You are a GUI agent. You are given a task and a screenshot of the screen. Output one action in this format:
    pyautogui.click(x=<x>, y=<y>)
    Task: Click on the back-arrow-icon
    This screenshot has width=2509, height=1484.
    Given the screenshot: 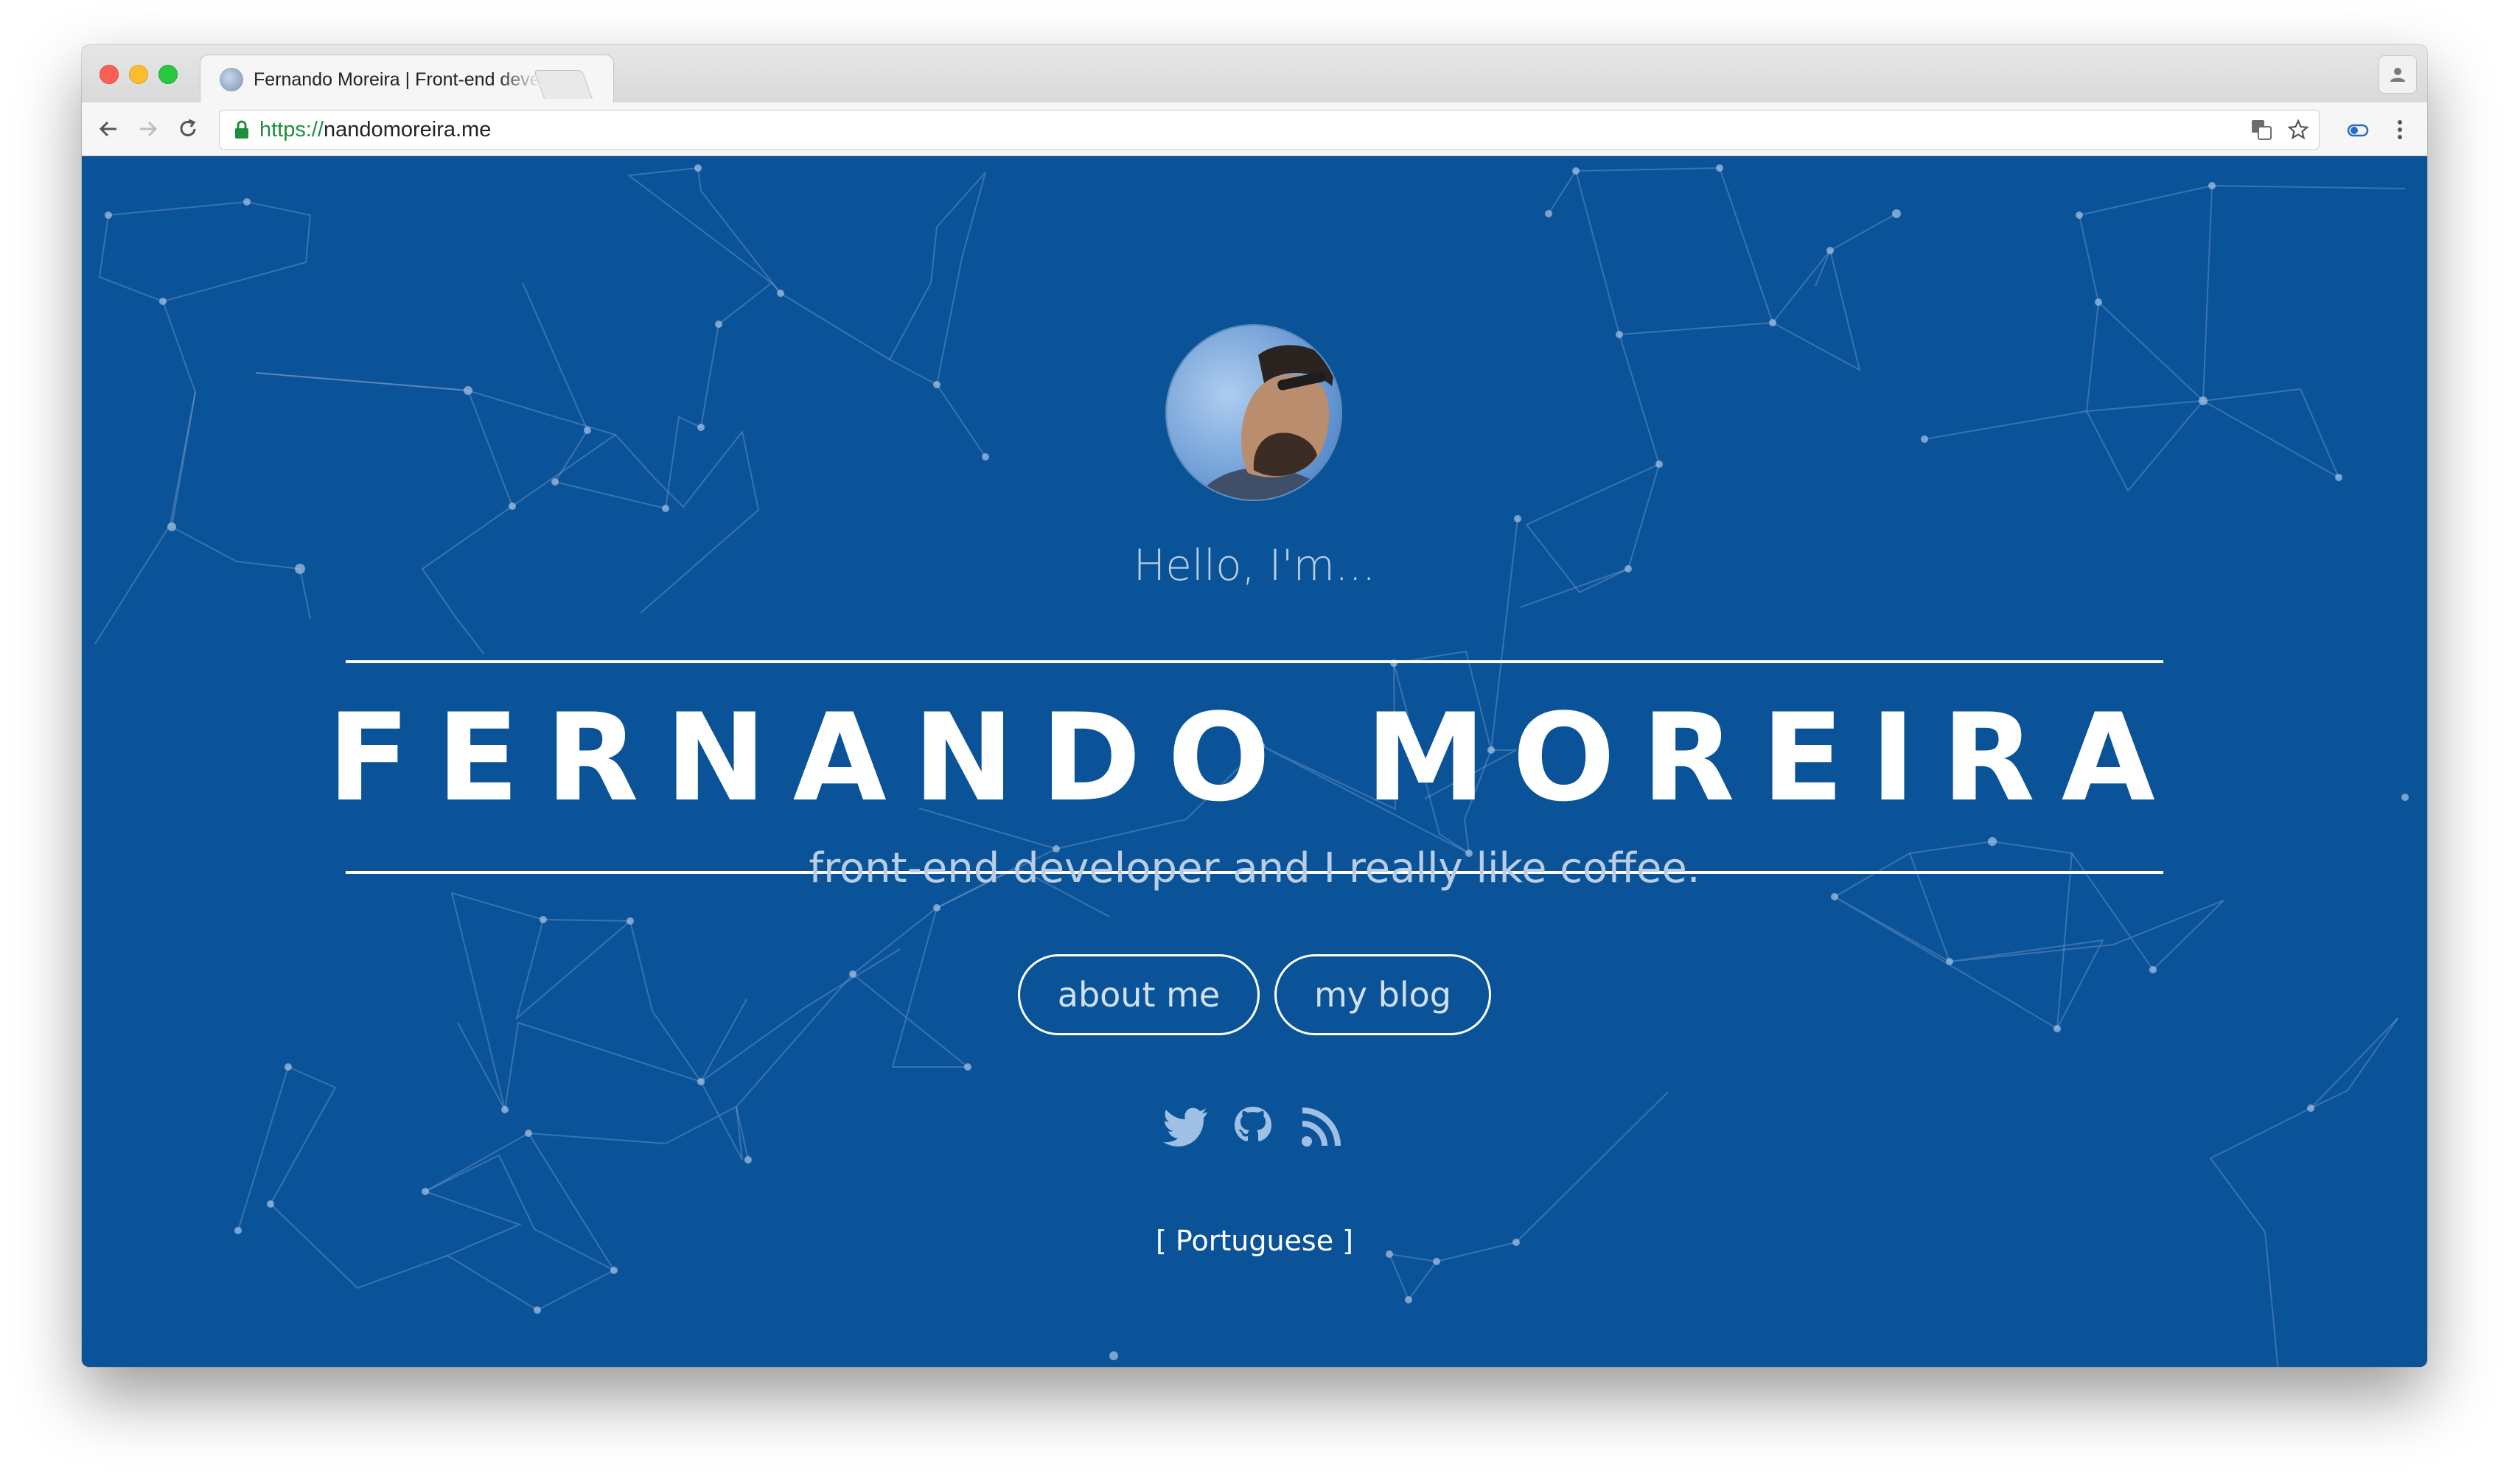 What is the action you would take?
    pyautogui.click(x=107, y=129)
    